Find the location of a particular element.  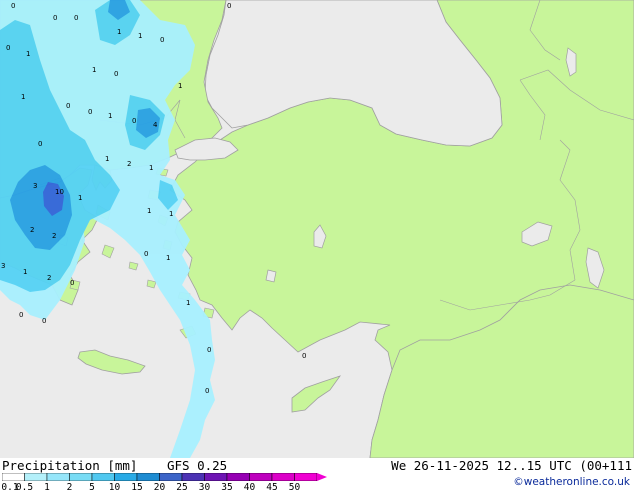

value-label: 10 is located at coordinates (59, 192).